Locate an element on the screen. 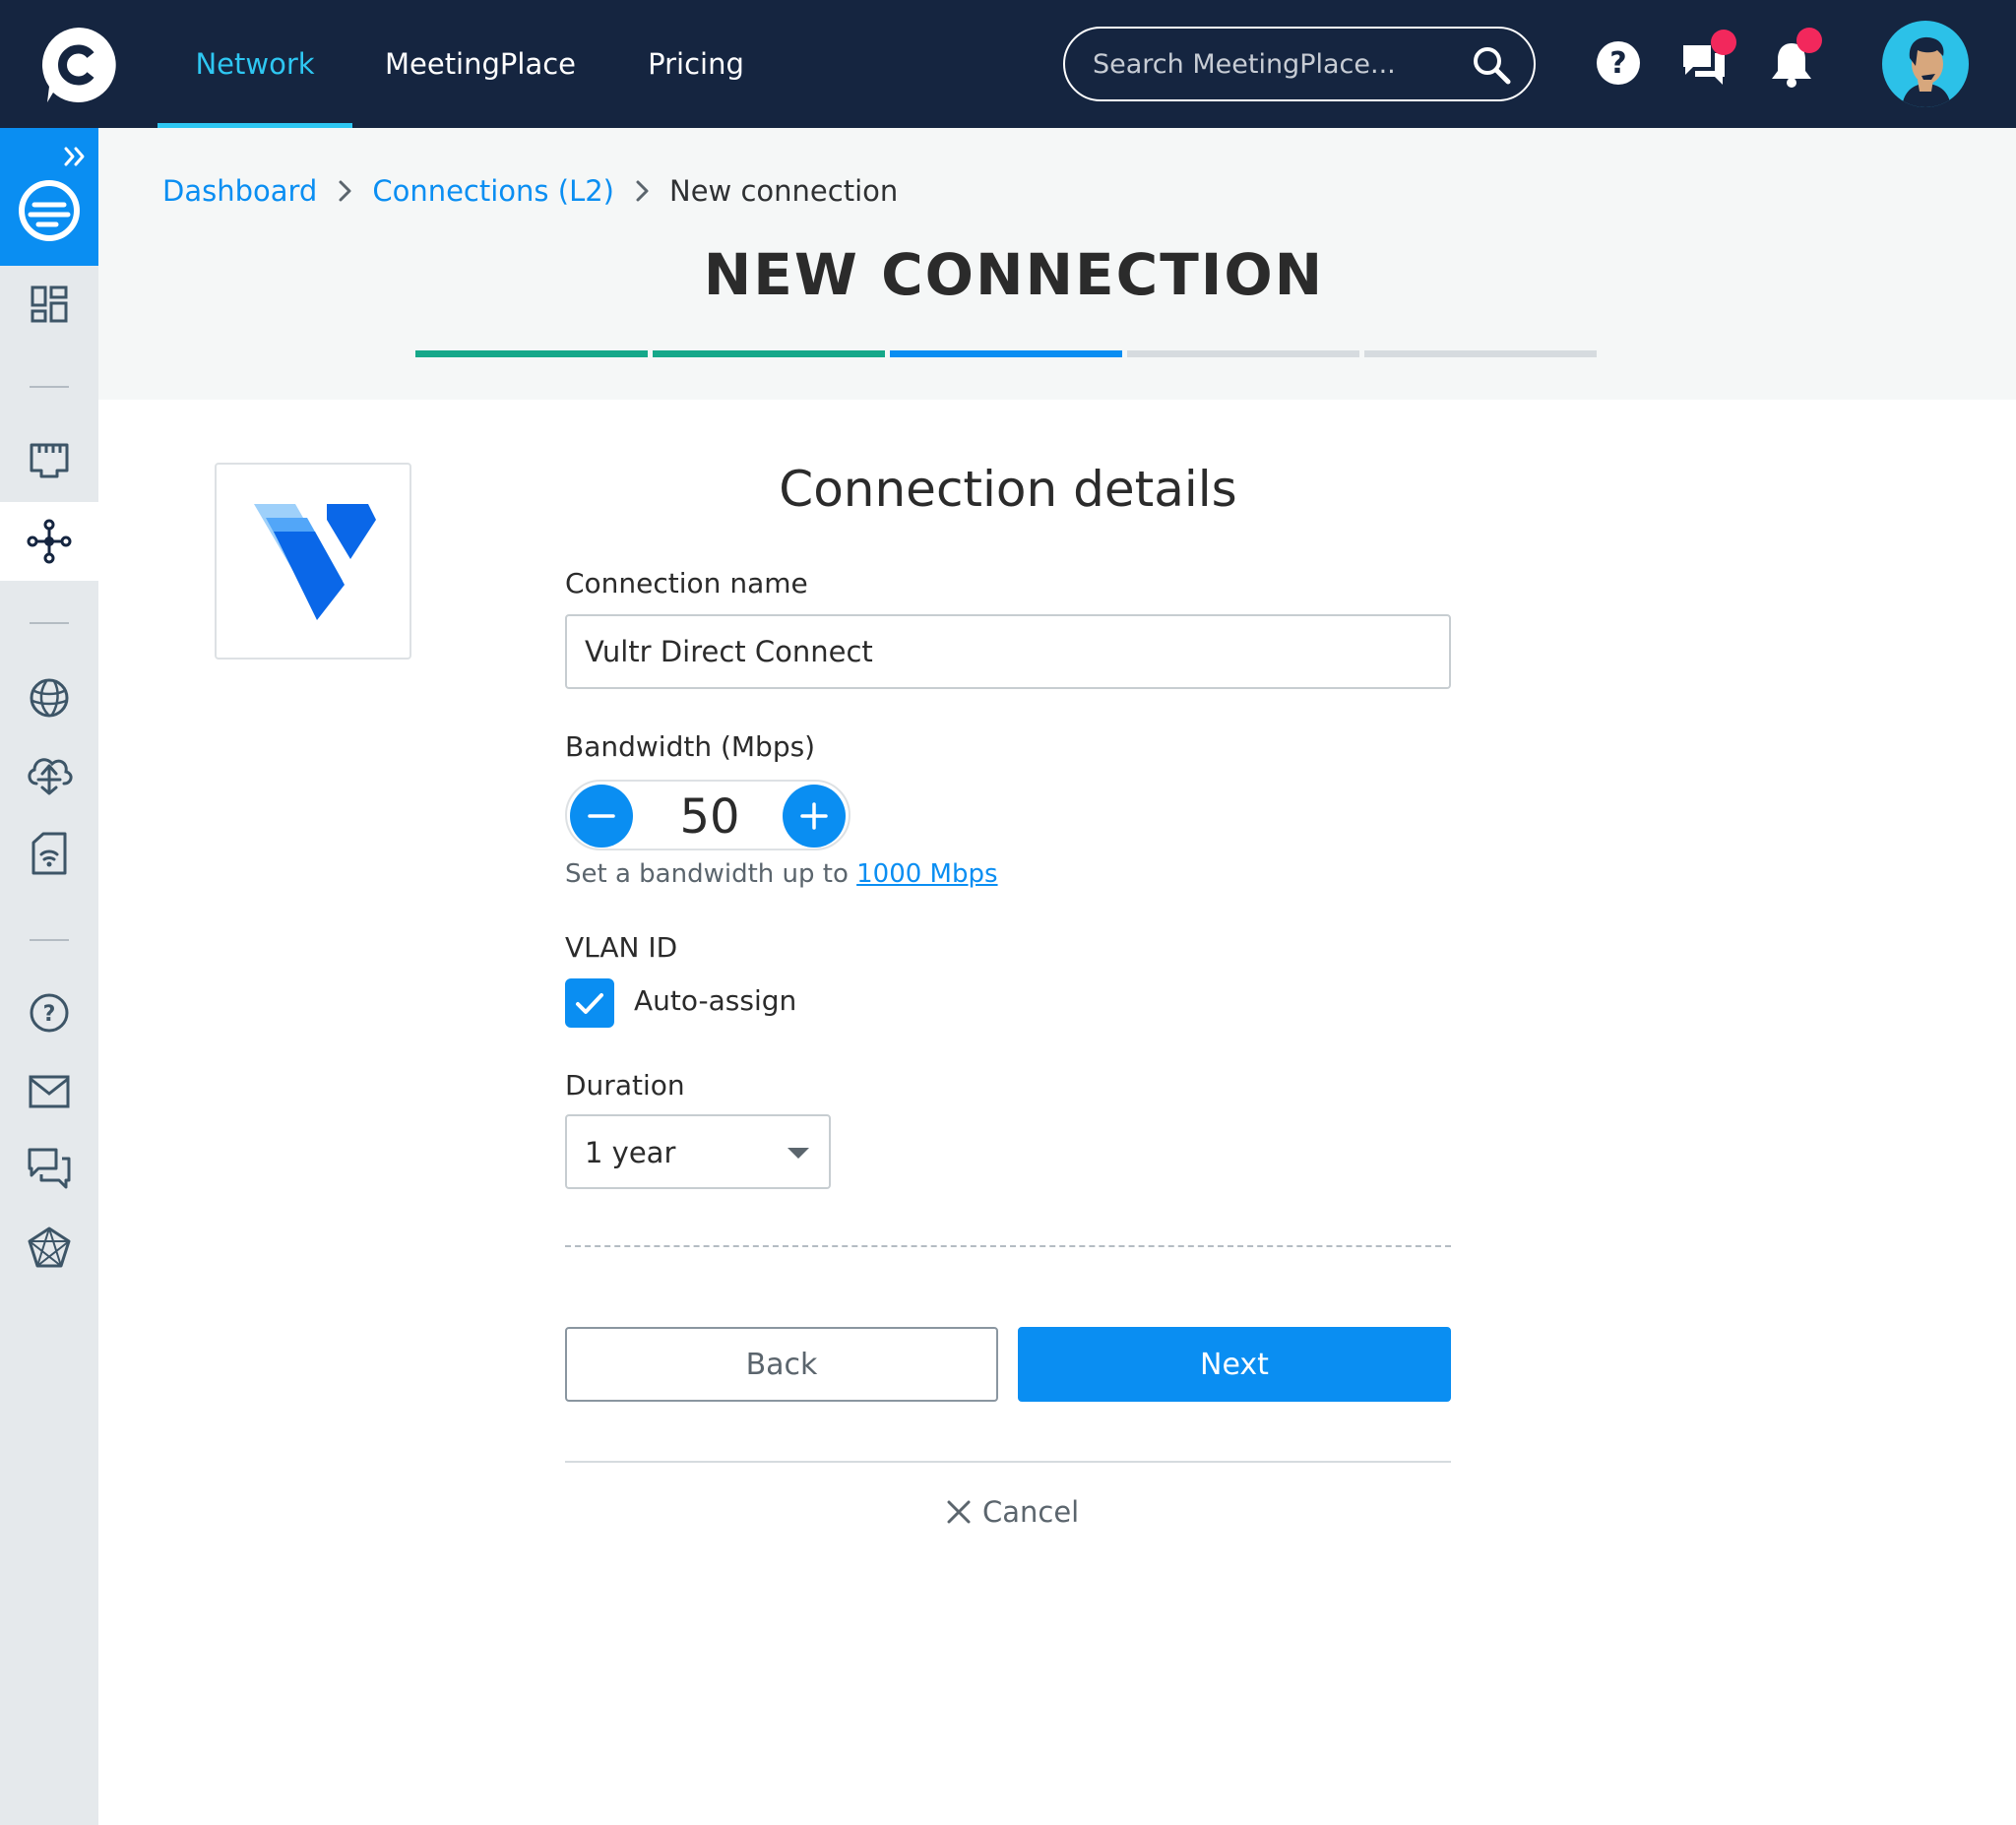 This screenshot has width=2016, height=1825. search-icon is located at coordinates (1491, 65).